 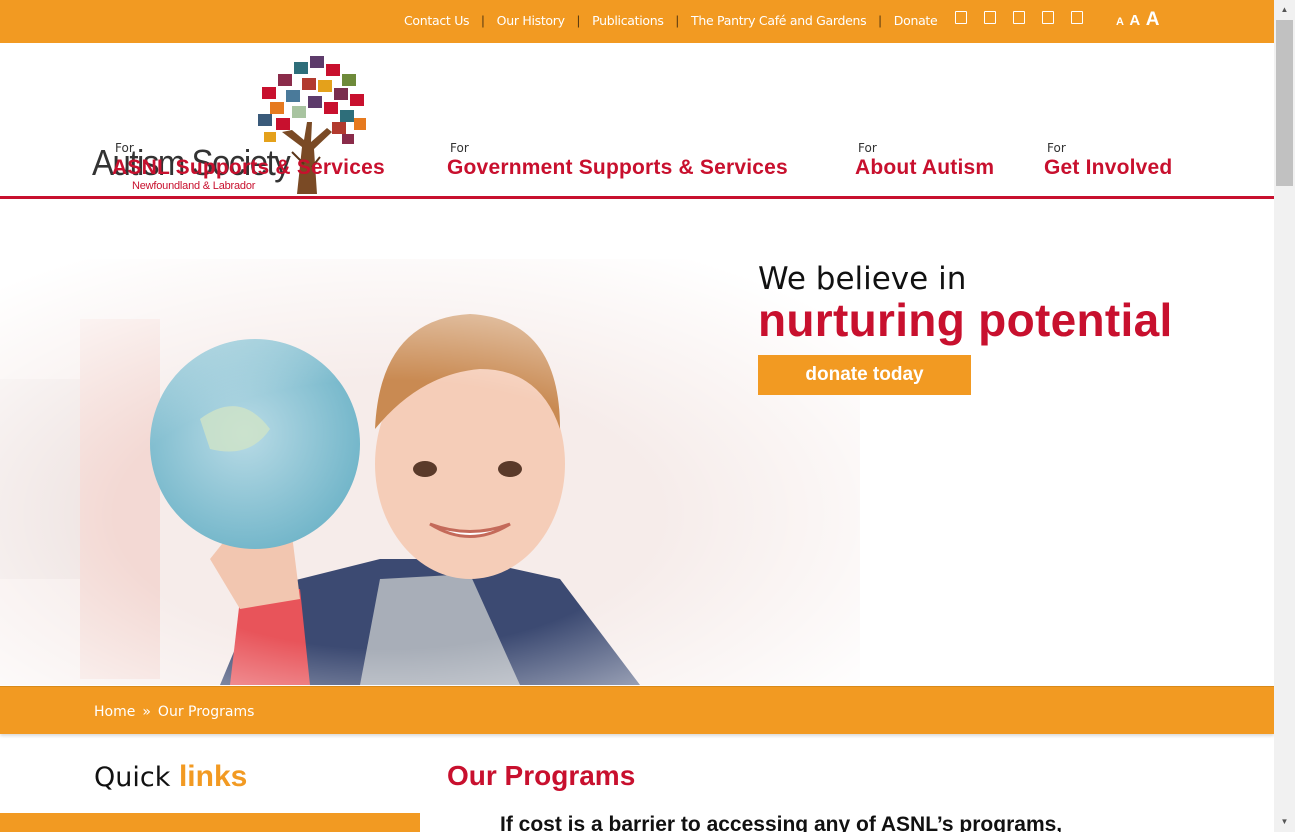 I want to click on page-scrollbar: ▲ ▼, so click(x=1284, y=416).